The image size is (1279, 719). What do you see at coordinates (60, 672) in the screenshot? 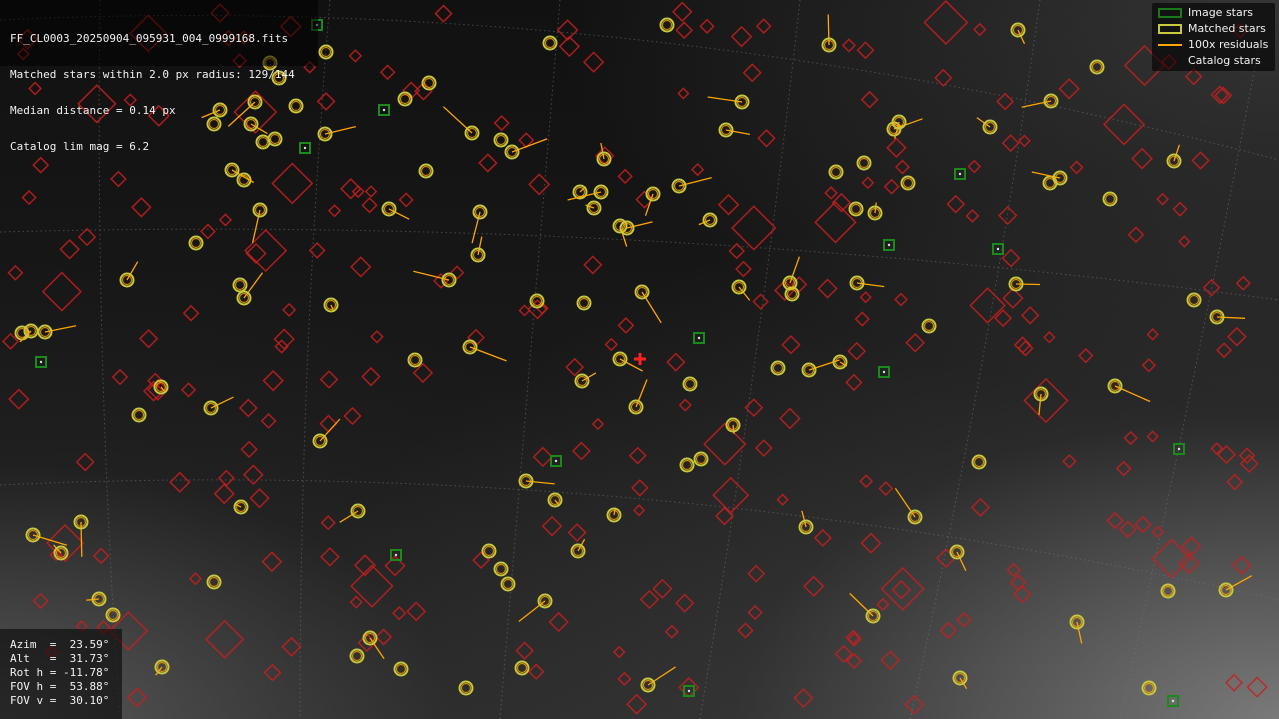
I see `rotation-text: Rot h = -11.78°` at bounding box center [60, 672].